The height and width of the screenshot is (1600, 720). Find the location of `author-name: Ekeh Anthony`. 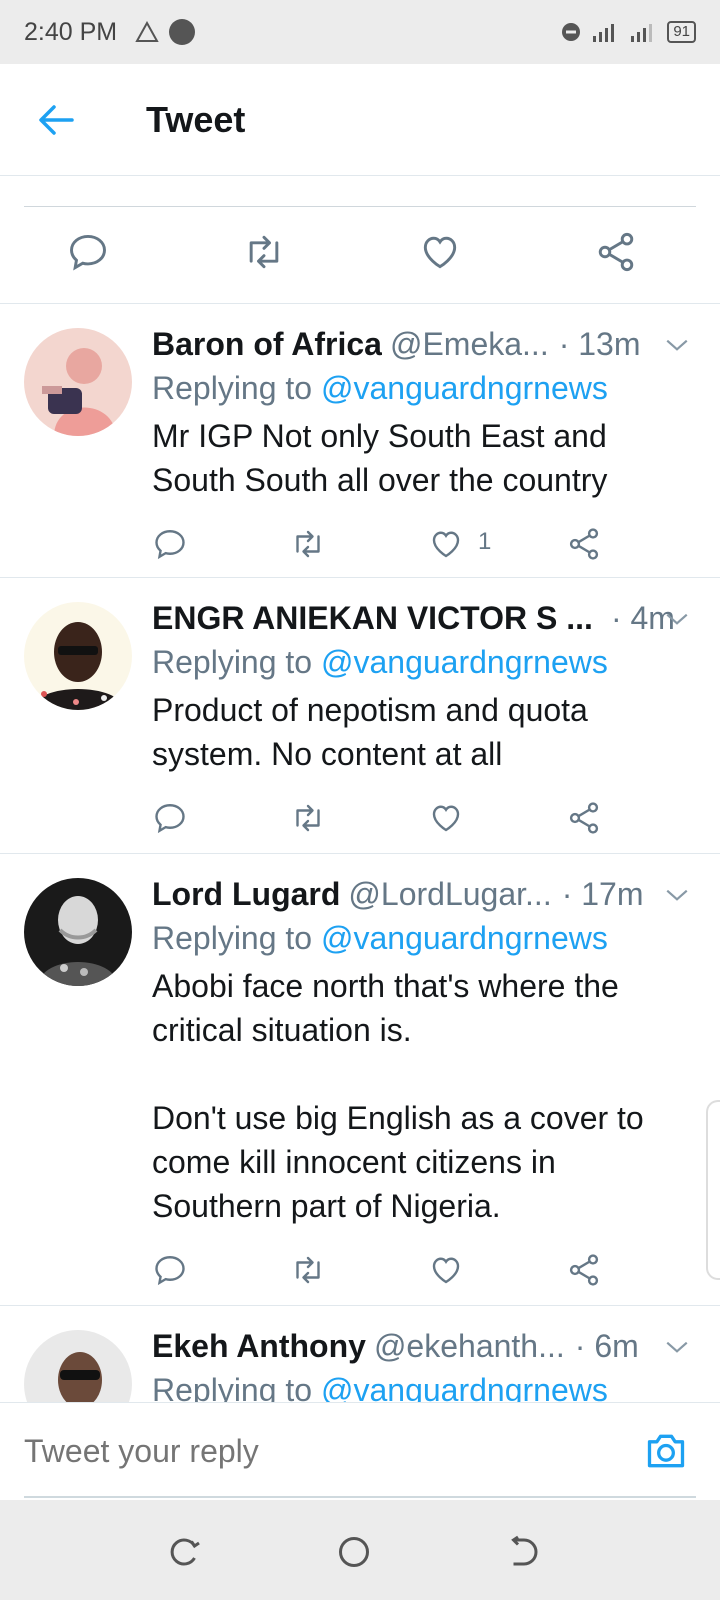

author-name: Ekeh Anthony is located at coordinates (259, 1346).